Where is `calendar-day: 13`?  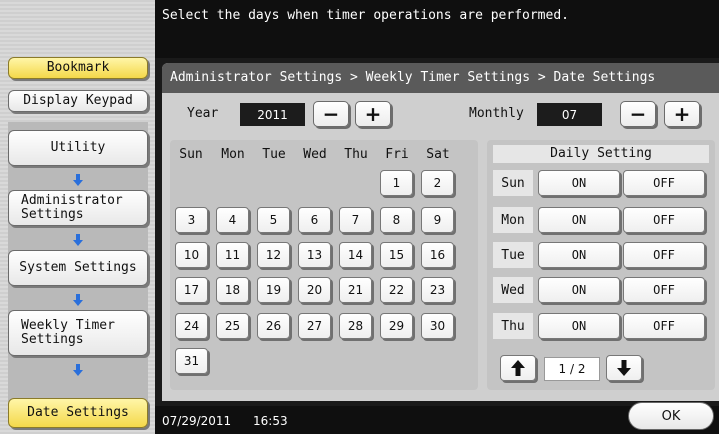
calendar-day: 13 is located at coordinates (314, 255).